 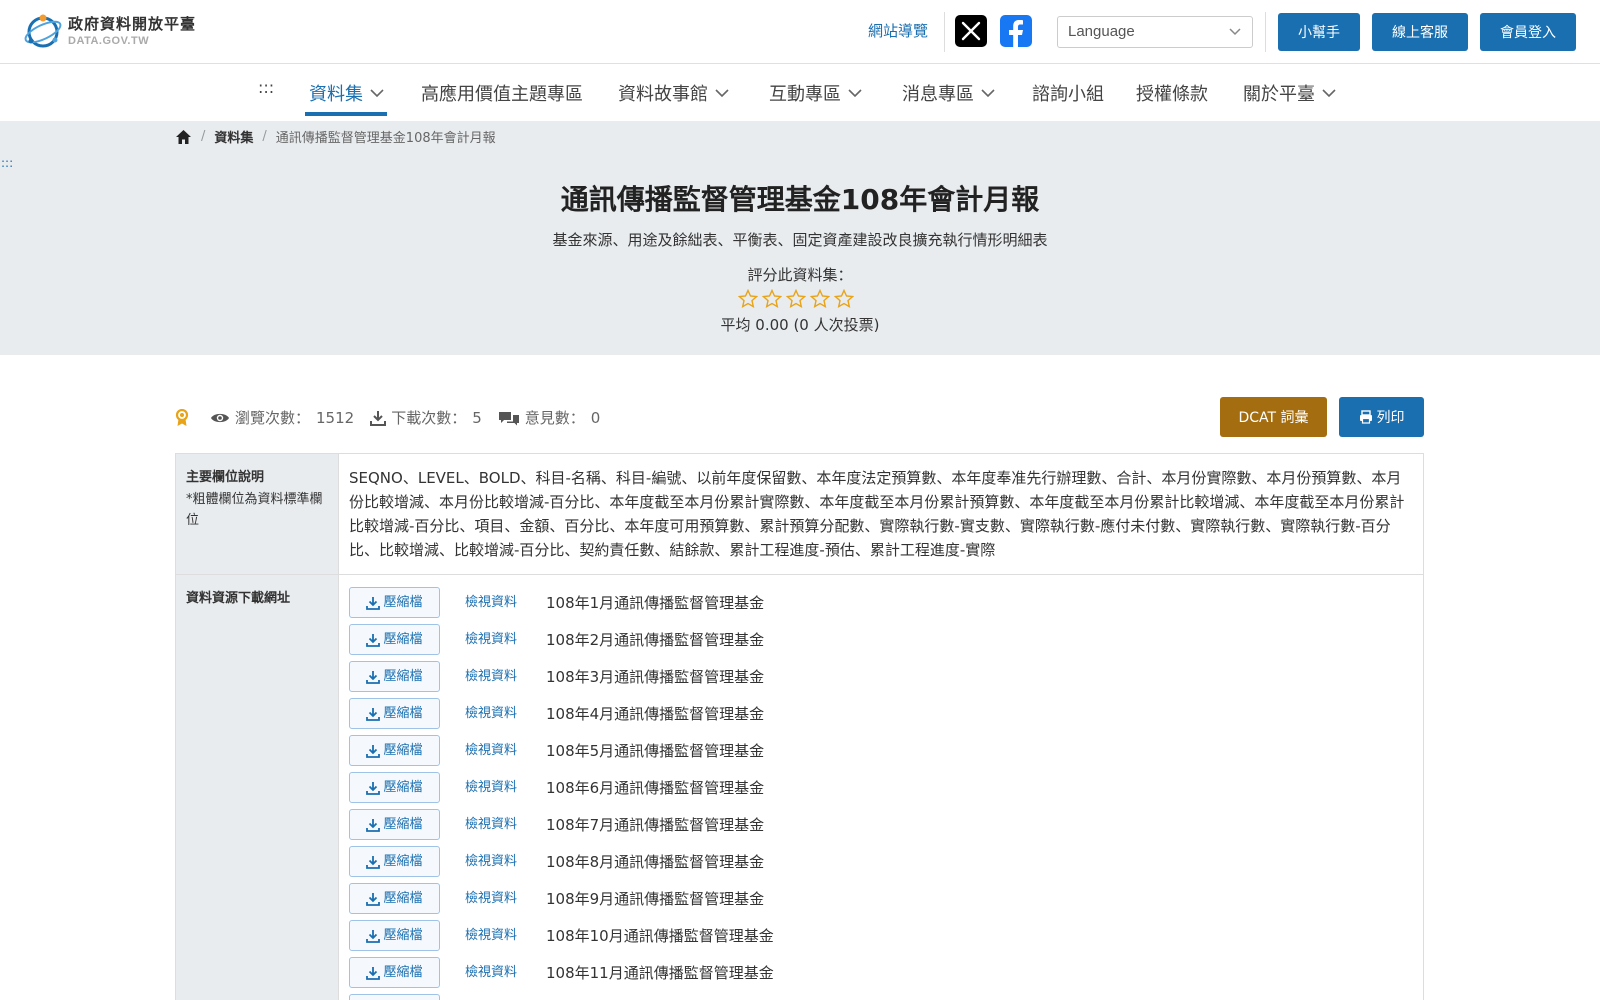 What do you see at coordinates (502, 93) in the screenshot?
I see `nav-item-high-value: 高應用價值主題專區` at bounding box center [502, 93].